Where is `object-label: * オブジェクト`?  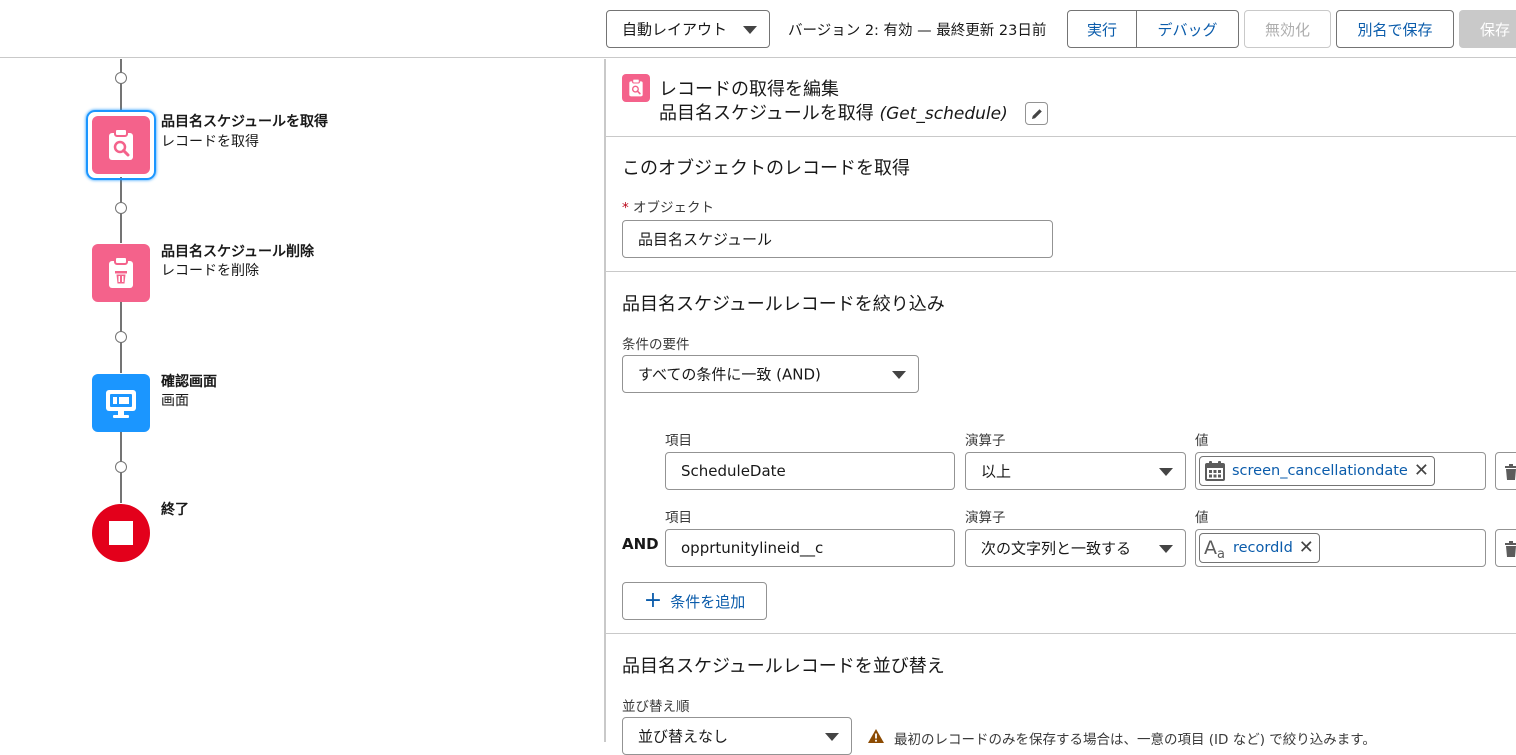
object-label: * オブジェクト is located at coordinates (668, 206).